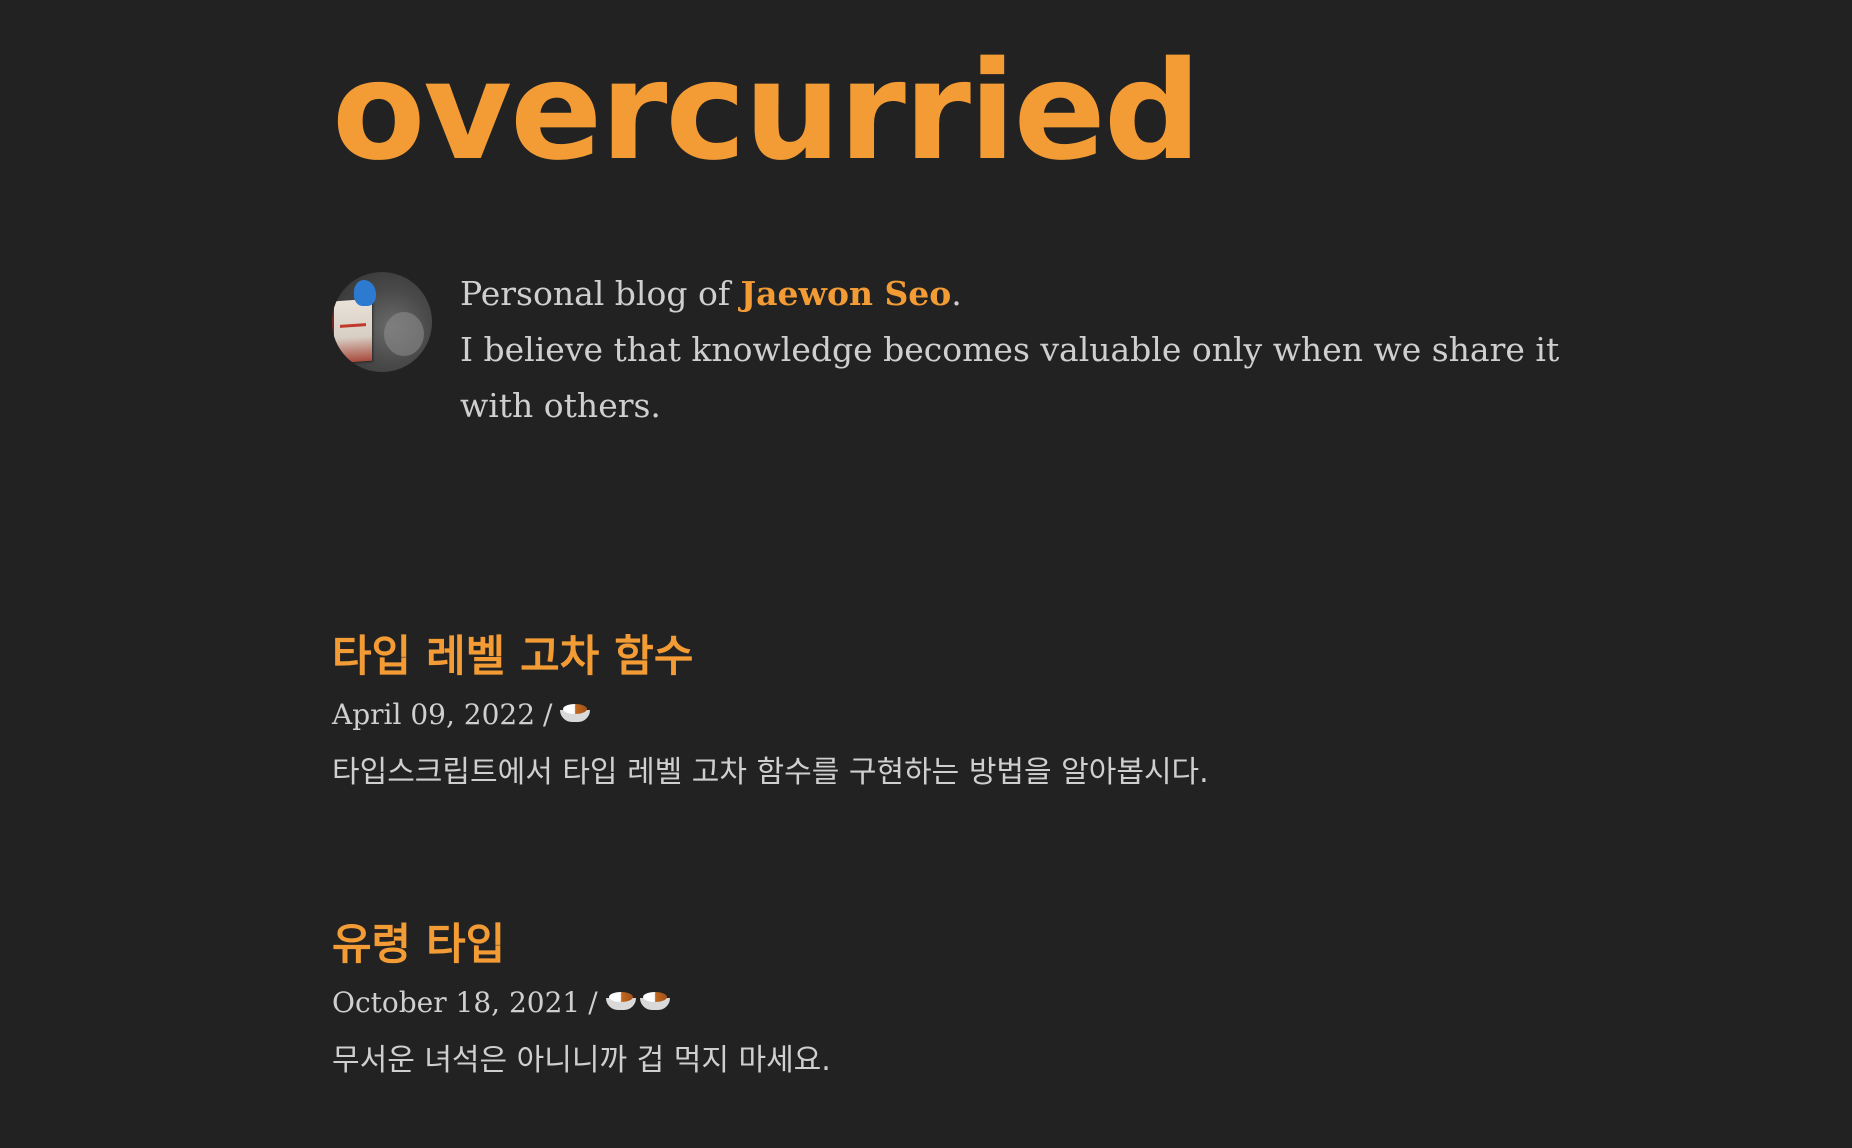  I want to click on post-description: 타입스크립트에서 타입 레벨 고차 함수를 구현하는 방법을 알아봅시다., so click(770, 772).